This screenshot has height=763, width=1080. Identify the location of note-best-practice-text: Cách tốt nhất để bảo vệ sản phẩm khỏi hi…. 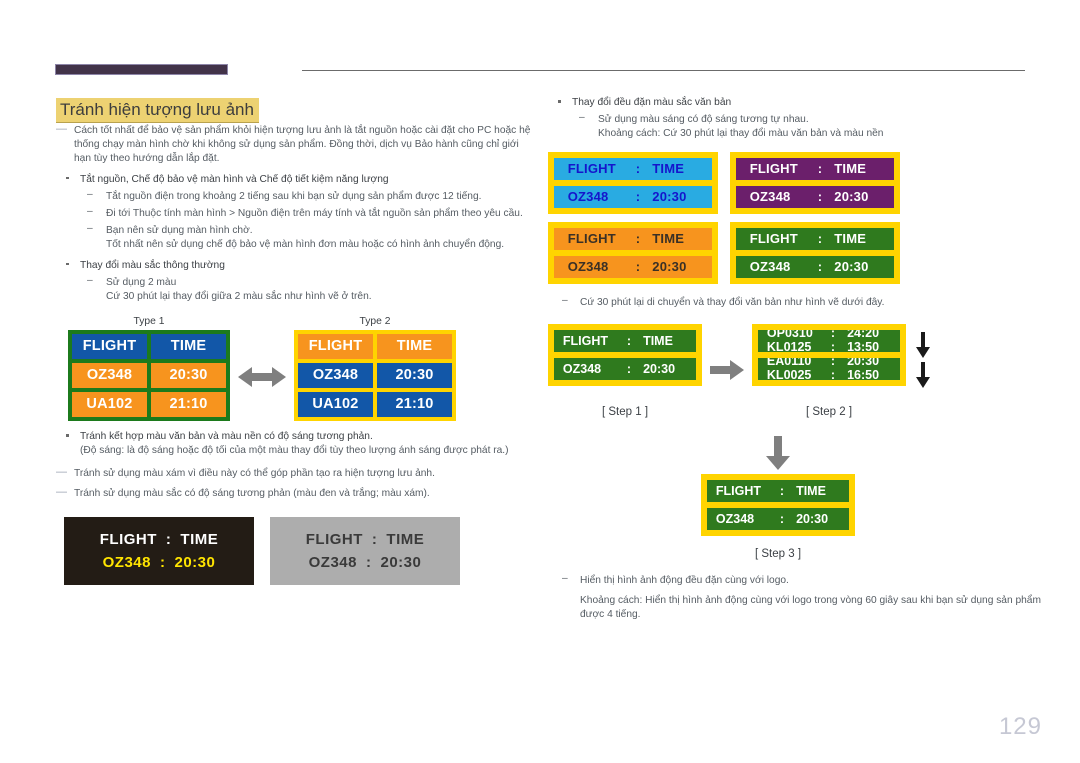
(302, 145).